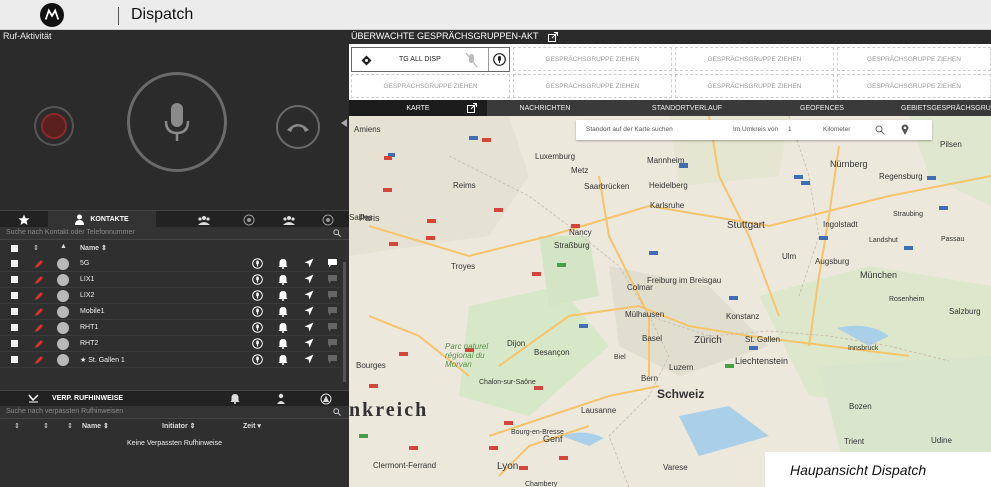  Describe the element at coordinates (545, 108) in the screenshot. I see `tab-messages: NACHRICHTEN` at that location.